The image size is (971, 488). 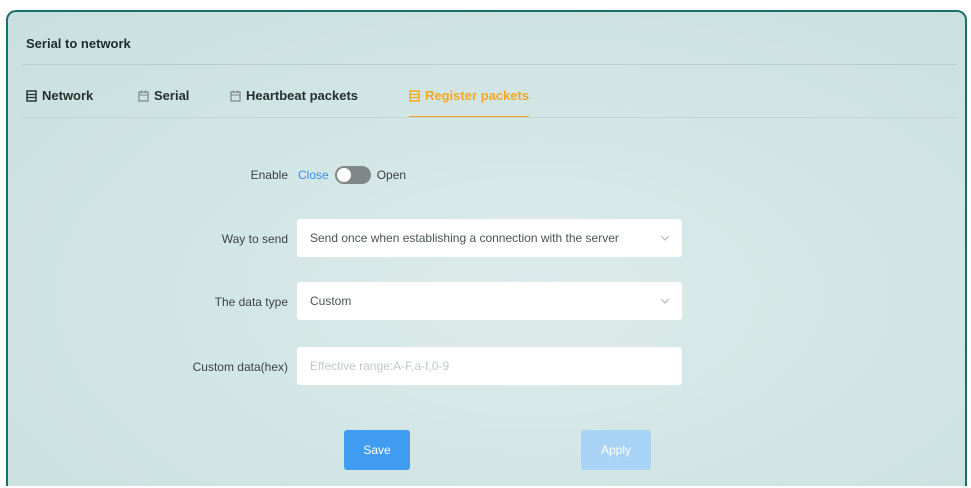 What do you see at coordinates (251, 302) in the screenshot?
I see `data-type-label: The data type` at bounding box center [251, 302].